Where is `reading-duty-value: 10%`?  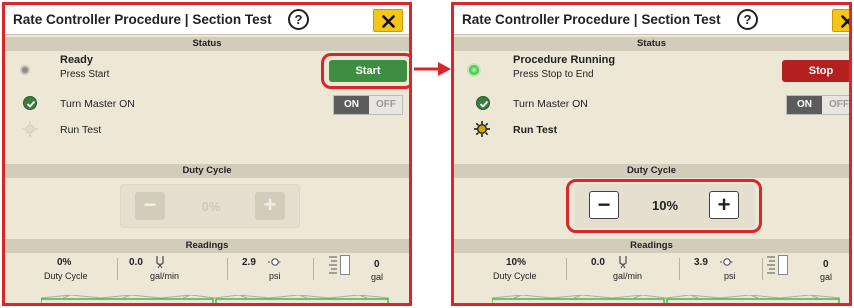 reading-duty-value: 10% is located at coordinates (516, 262).